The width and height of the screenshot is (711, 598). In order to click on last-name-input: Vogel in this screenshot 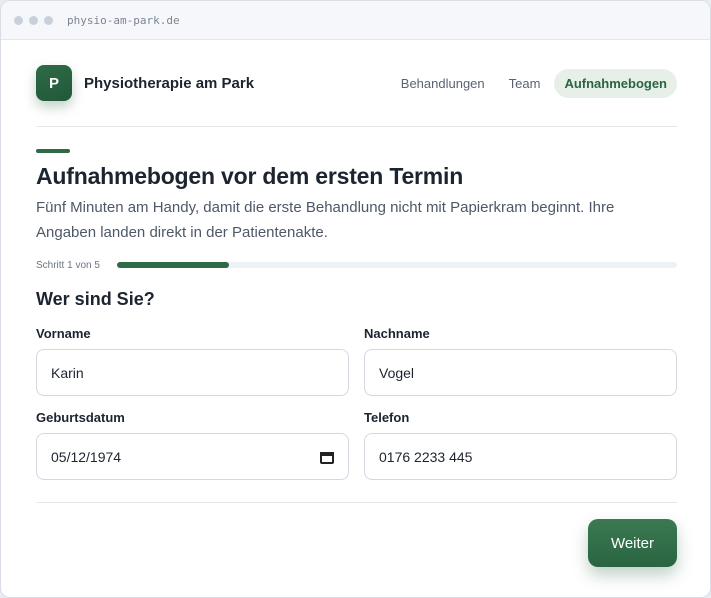, I will do `click(520, 372)`.